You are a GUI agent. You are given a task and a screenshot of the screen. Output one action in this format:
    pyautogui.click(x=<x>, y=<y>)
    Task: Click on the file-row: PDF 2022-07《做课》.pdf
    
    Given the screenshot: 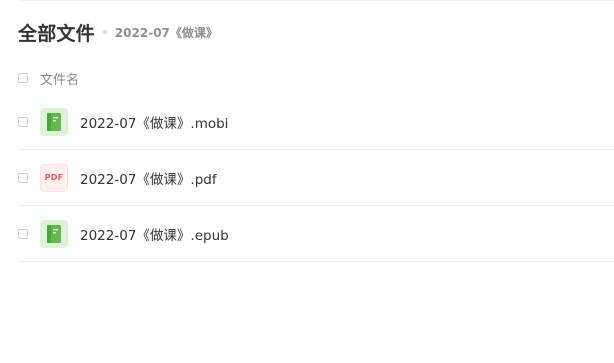 What is the action you would take?
    pyautogui.click(x=316, y=178)
    